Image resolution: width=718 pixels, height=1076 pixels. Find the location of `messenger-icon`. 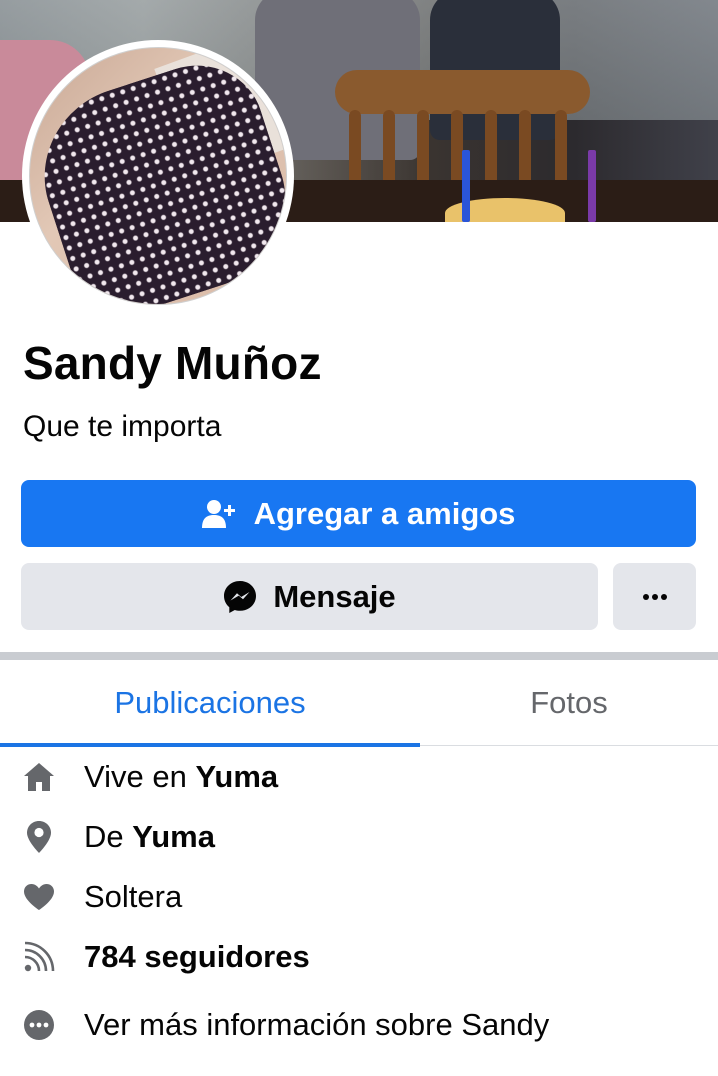

messenger-icon is located at coordinates (240, 597).